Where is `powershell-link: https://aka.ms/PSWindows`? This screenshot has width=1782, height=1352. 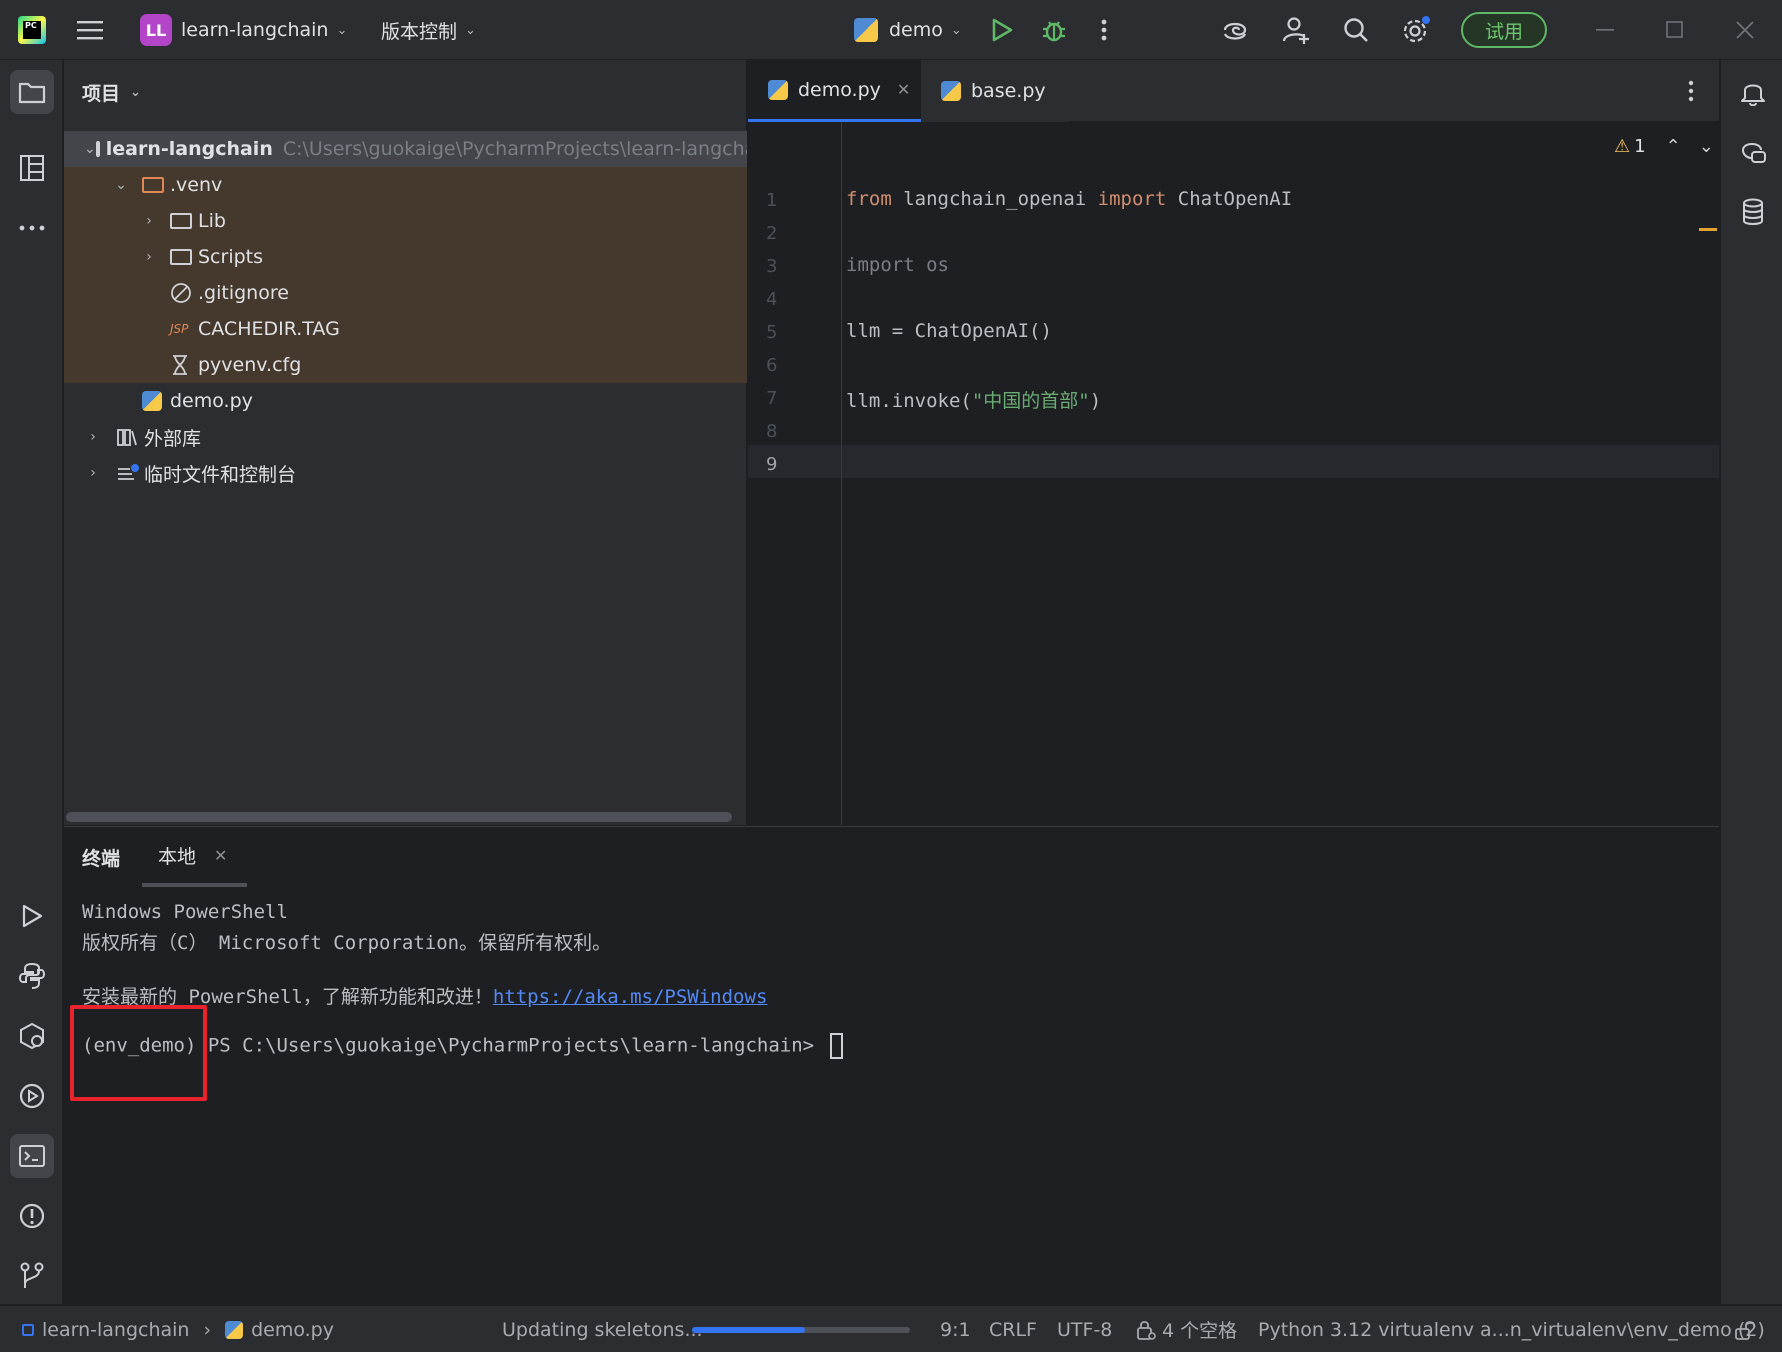 powershell-link: https://aka.ms/PSWindows is located at coordinates (630, 997).